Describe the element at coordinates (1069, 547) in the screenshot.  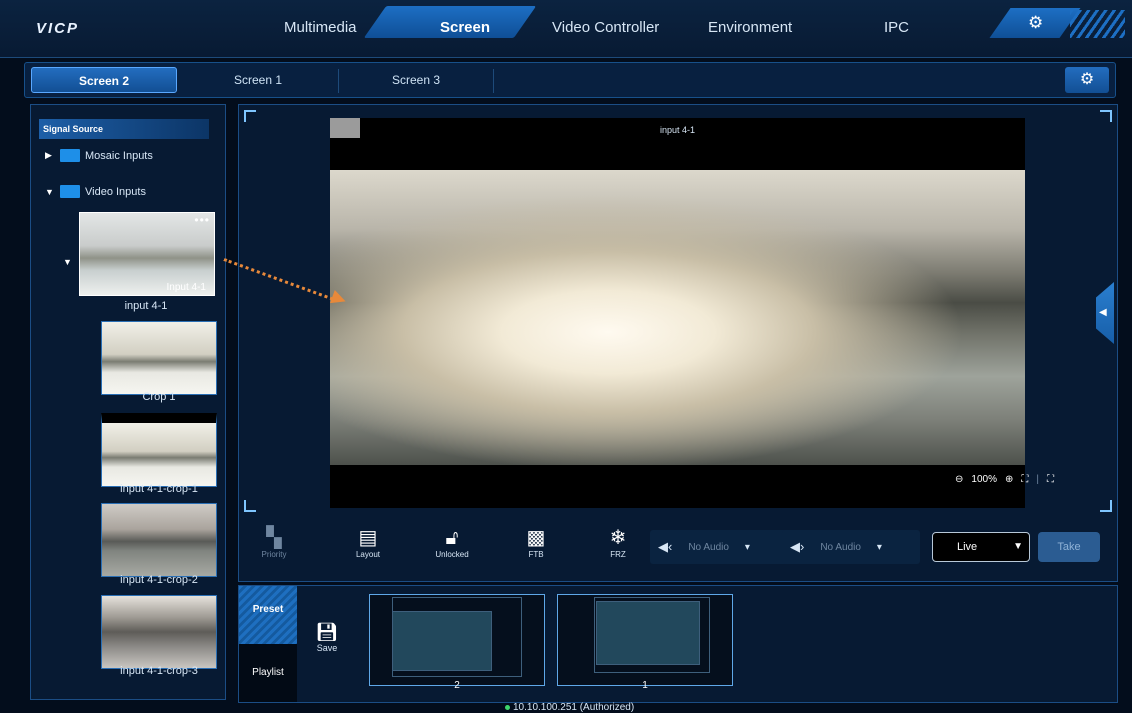
I see `take-button: Take` at that location.